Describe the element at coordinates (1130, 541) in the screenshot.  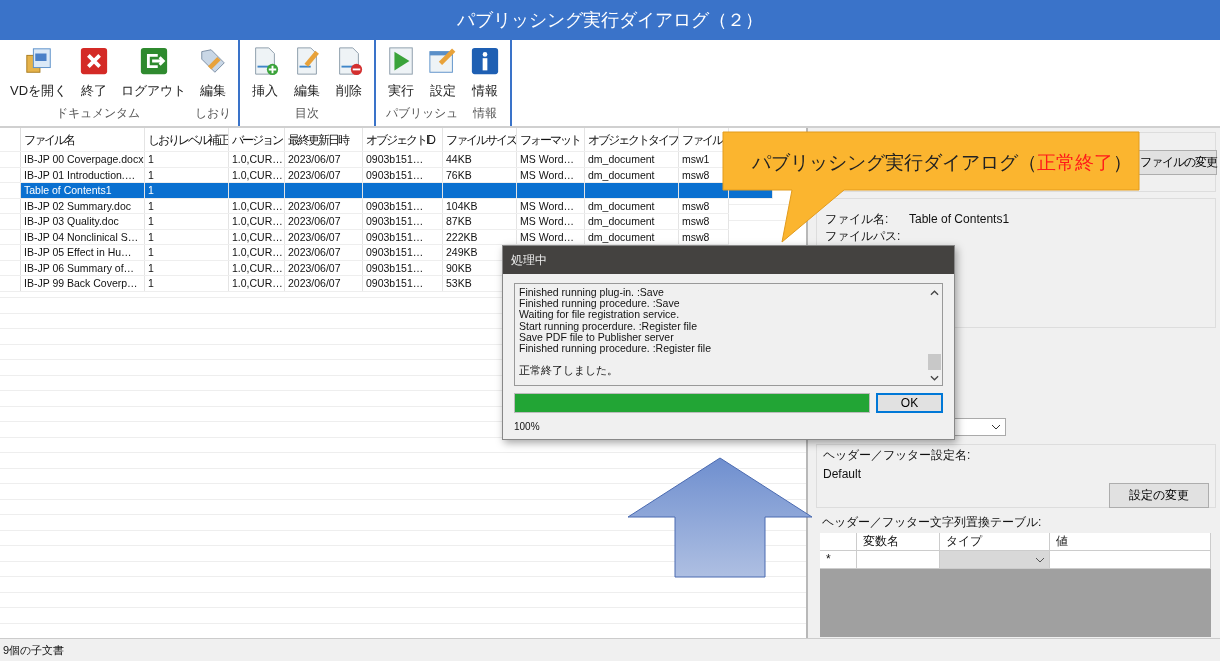
I see `column-header: 値` at that location.